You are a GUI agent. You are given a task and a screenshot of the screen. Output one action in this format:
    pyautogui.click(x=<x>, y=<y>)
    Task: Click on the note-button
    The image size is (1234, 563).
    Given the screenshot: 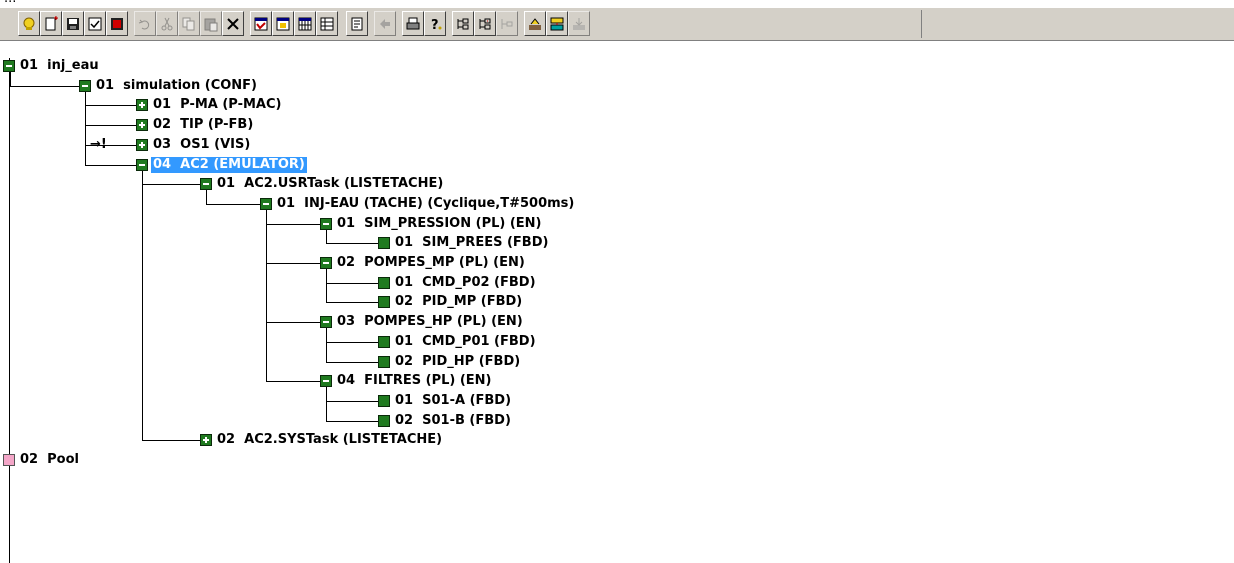 What is the action you would take?
    pyautogui.click(x=357, y=23)
    